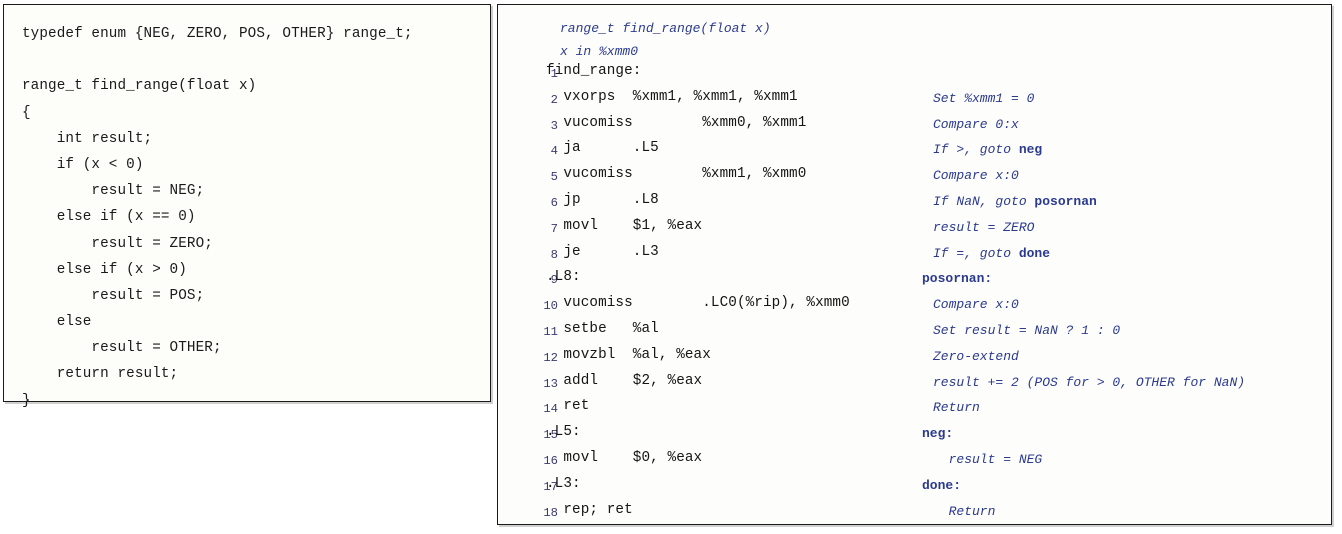  Describe the element at coordinates (100, 374) in the screenshot. I see `c-source-line: return result;` at that location.